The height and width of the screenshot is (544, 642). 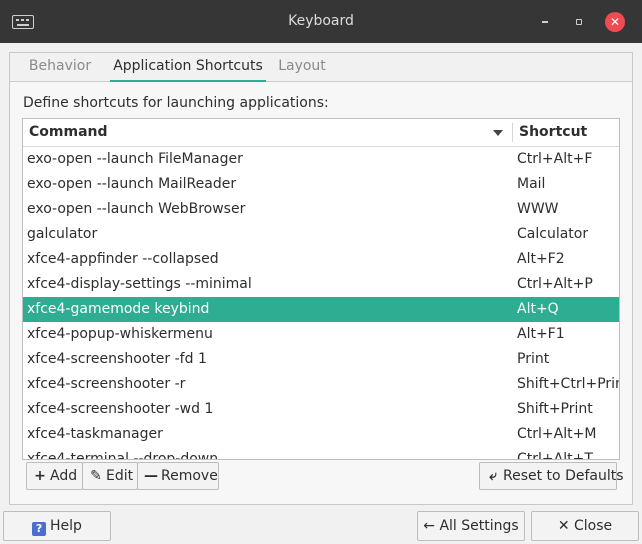 I want to click on table-row: xfce4-terminal --drop-down Ctrl+Alt+T, so click(x=321, y=453).